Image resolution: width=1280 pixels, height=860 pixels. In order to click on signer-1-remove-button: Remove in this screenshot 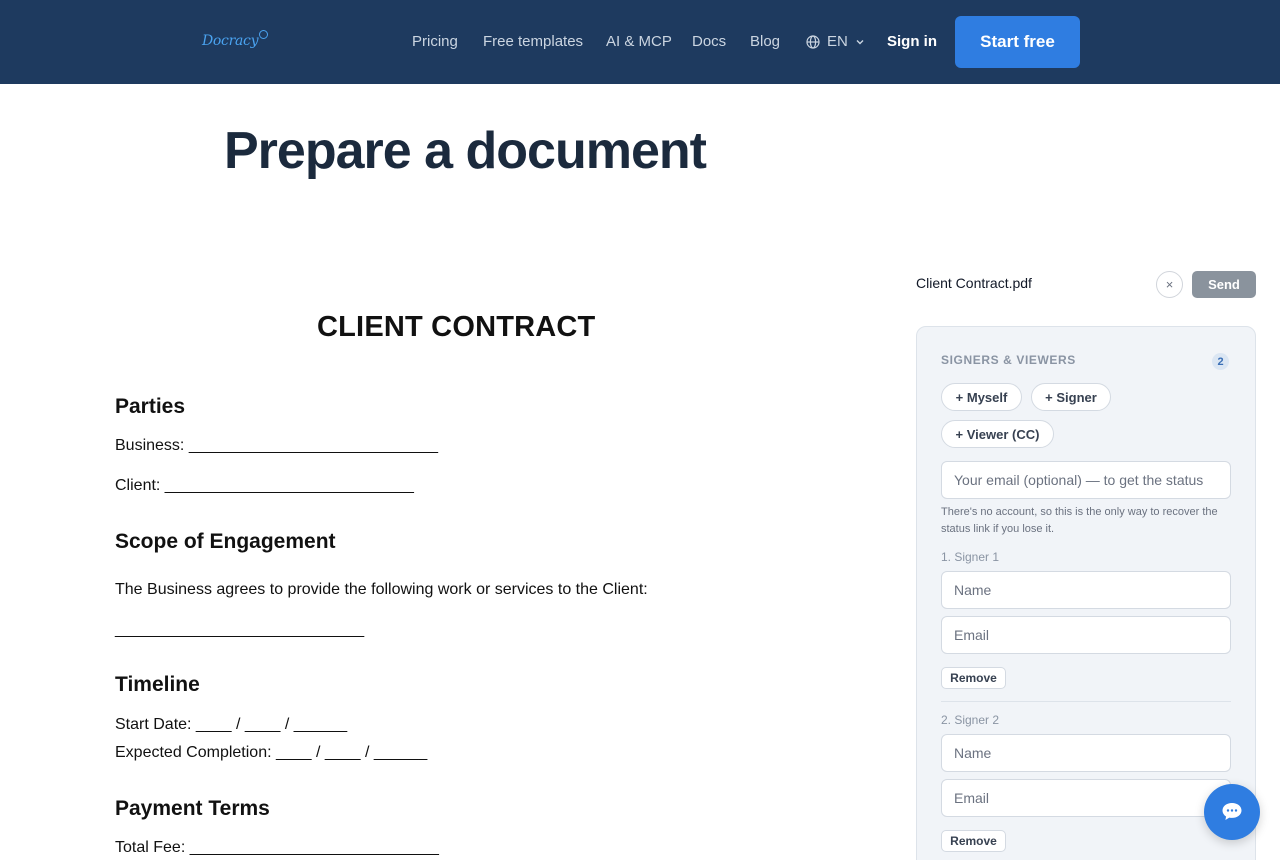, I will do `click(973, 678)`.